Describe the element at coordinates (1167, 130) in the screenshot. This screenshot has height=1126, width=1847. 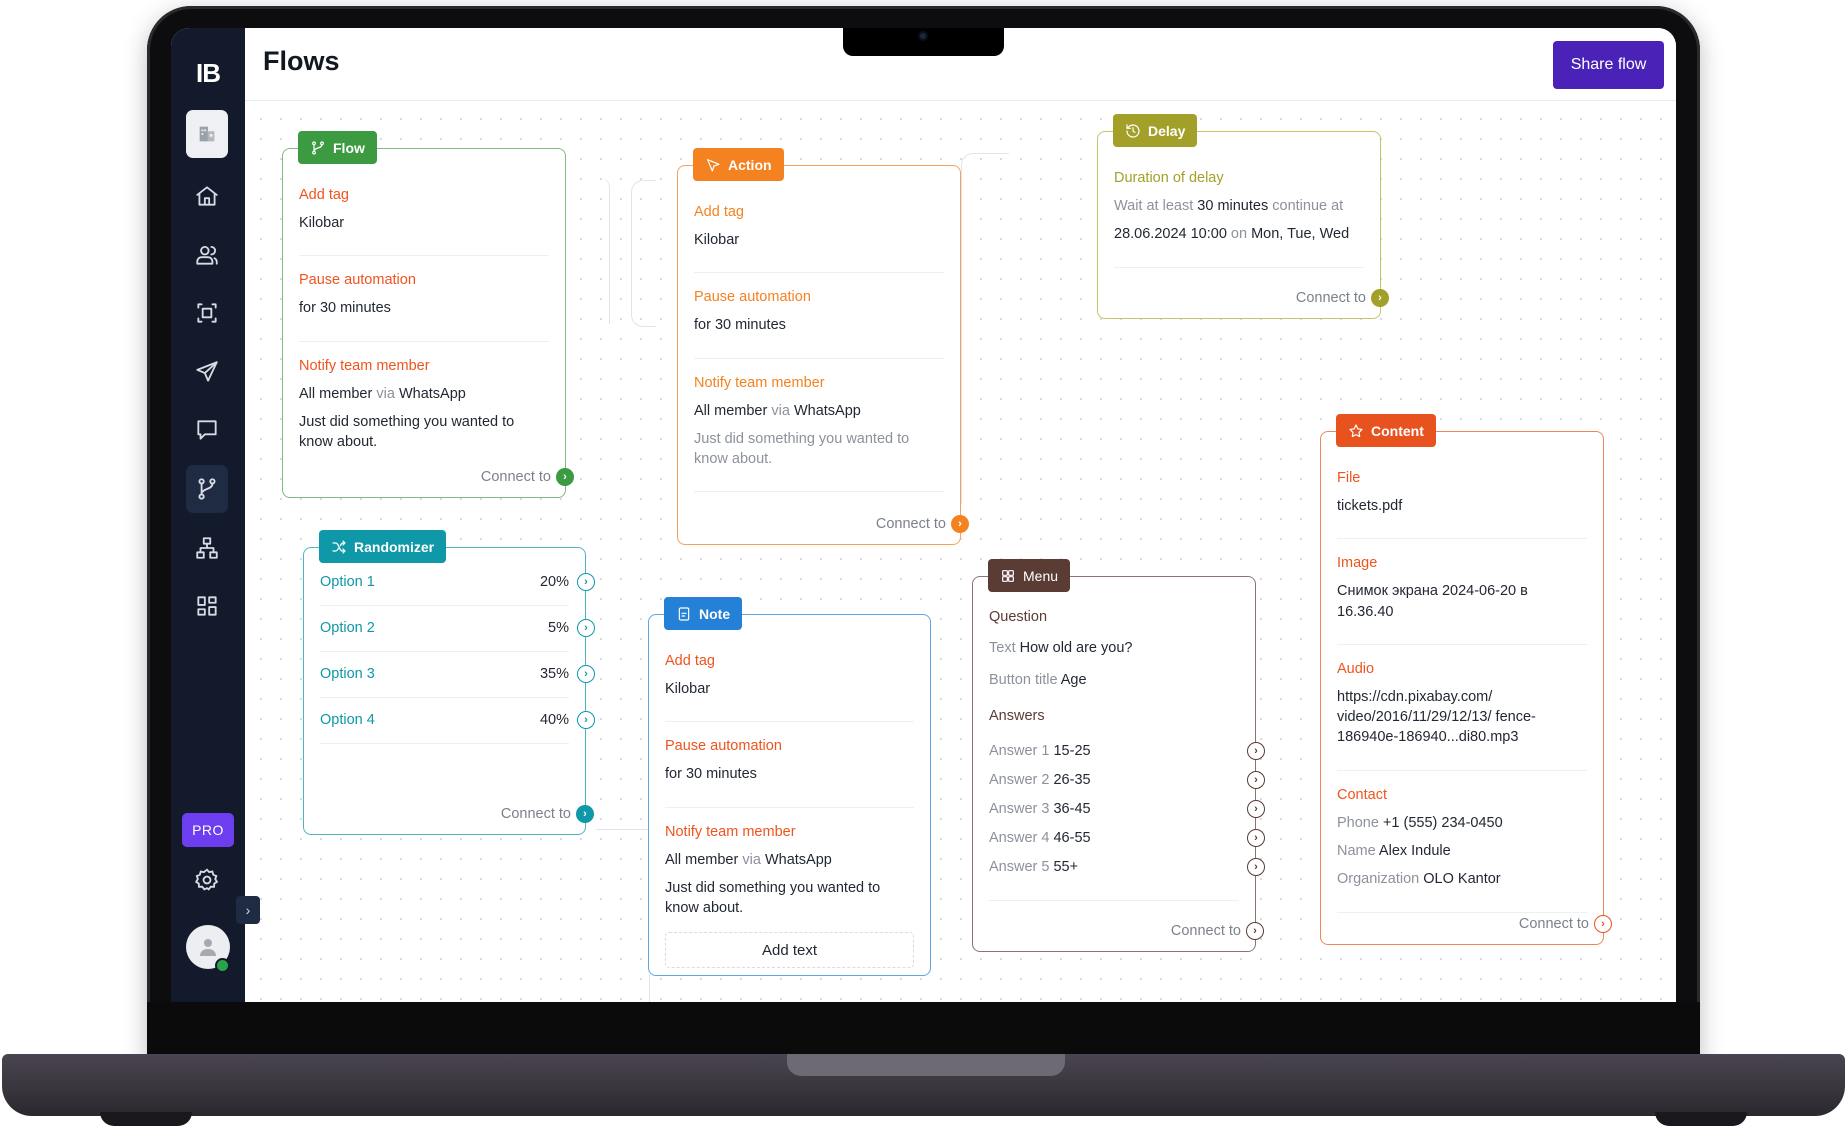
I see `node-tag-label: Delay` at that location.